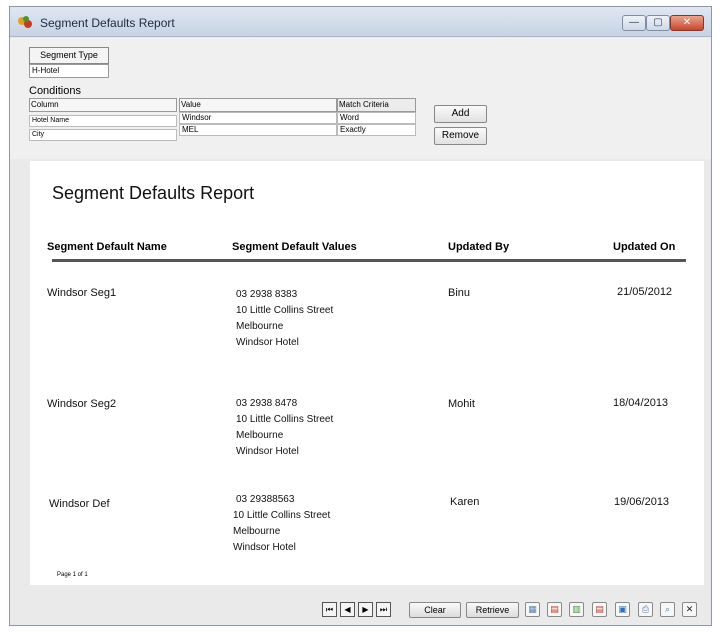 The width and height of the screenshot is (720, 632). I want to click on condition-match-cell: Word, so click(376, 118).